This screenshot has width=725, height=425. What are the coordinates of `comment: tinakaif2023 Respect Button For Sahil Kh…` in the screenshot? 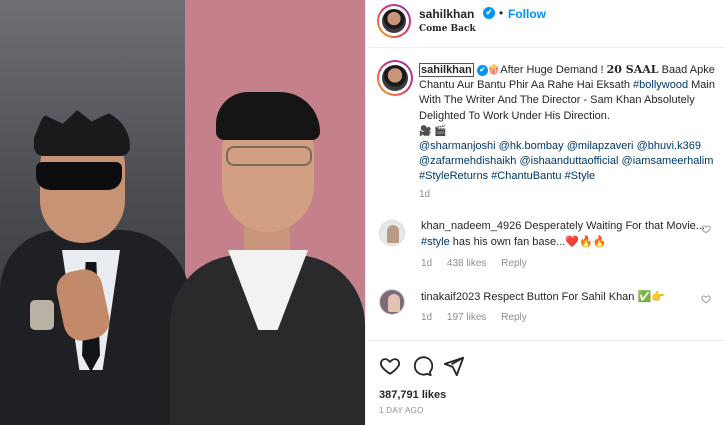 It's located at (568, 298).